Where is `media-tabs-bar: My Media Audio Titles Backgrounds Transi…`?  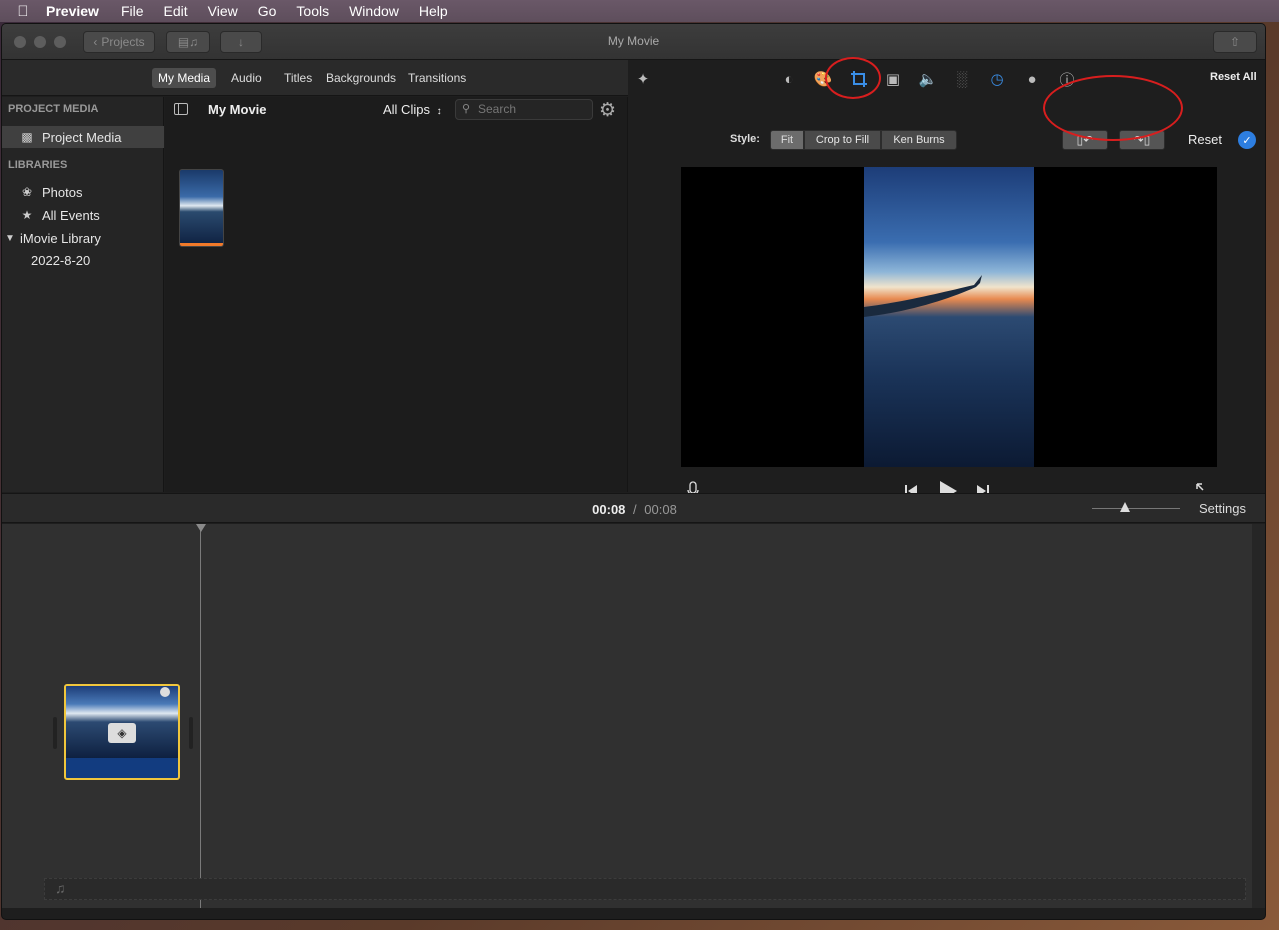
media-tabs-bar: My Media Audio Titles Backgrounds Transi… is located at coordinates (315, 78).